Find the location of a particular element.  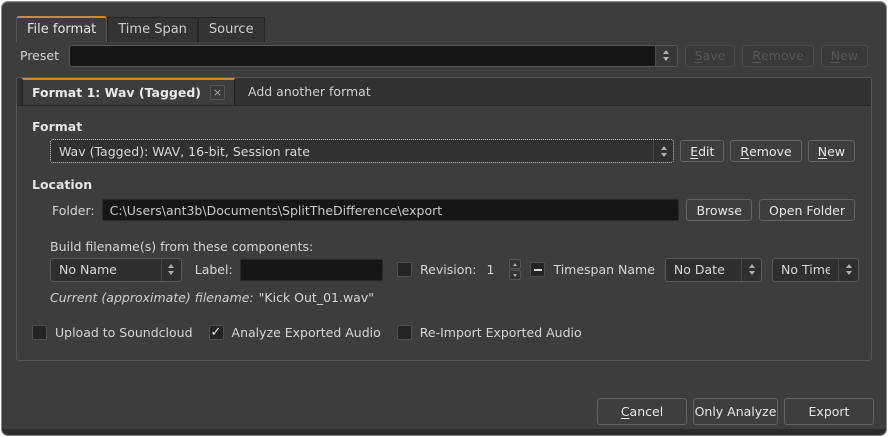

revision-label: Revision: is located at coordinates (448, 269).